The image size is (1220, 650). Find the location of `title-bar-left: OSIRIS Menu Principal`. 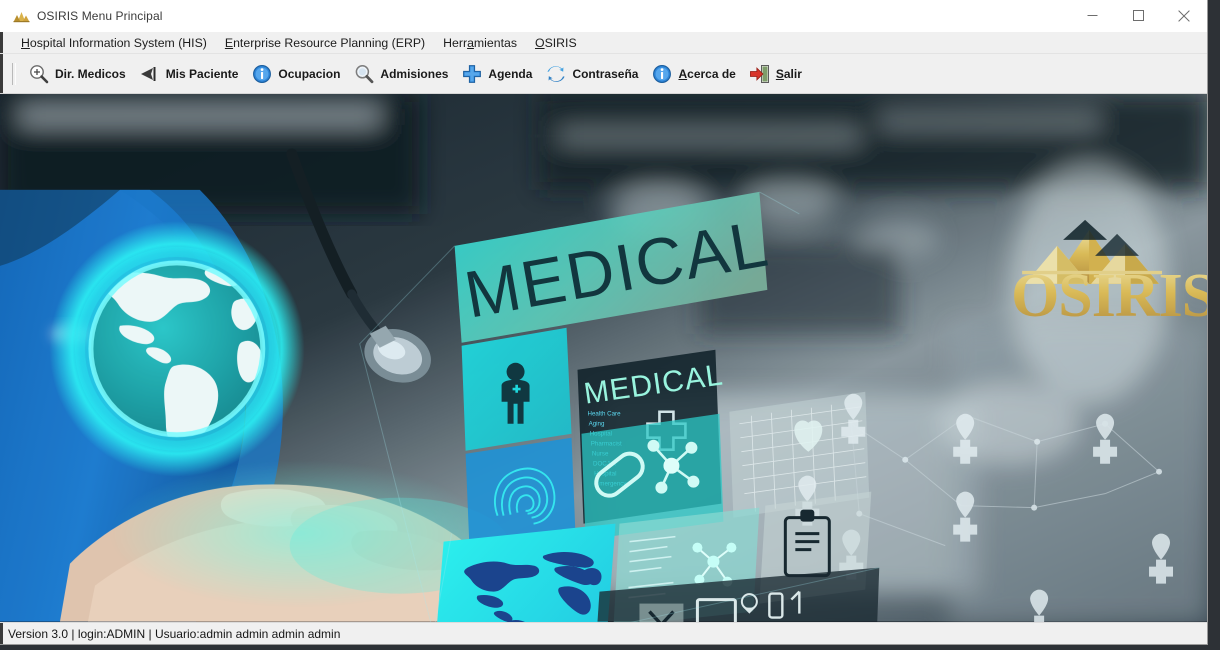

title-bar-left: OSIRIS Menu Principal is located at coordinates (87, 15).